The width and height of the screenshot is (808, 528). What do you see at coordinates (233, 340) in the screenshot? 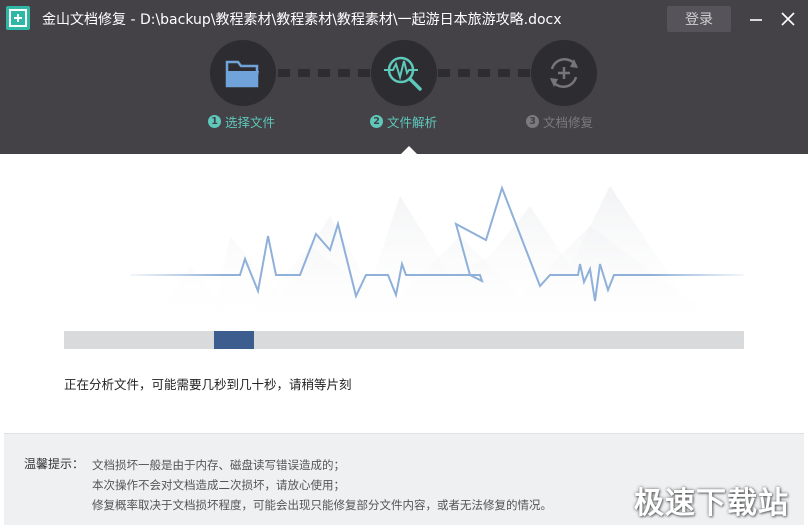
I see `progress-indicator` at bounding box center [233, 340].